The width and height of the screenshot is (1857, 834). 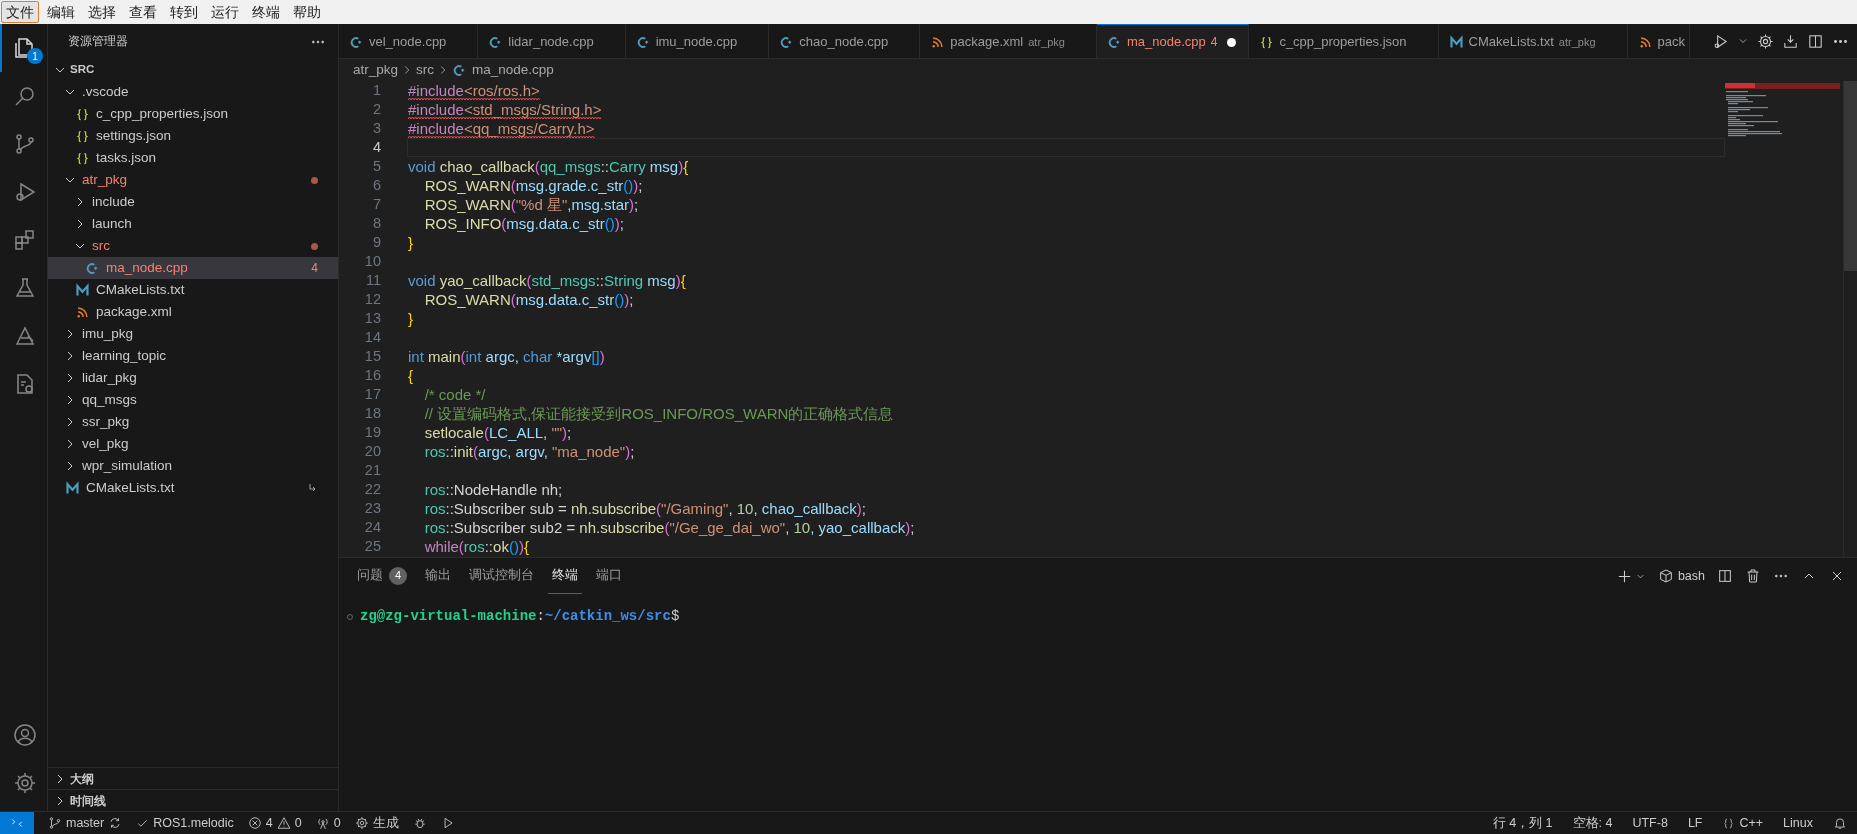 What do you see at coordinates (376, 823) in the screenshot?
I see `status-item: 生成` at bounding box center [376, 823].